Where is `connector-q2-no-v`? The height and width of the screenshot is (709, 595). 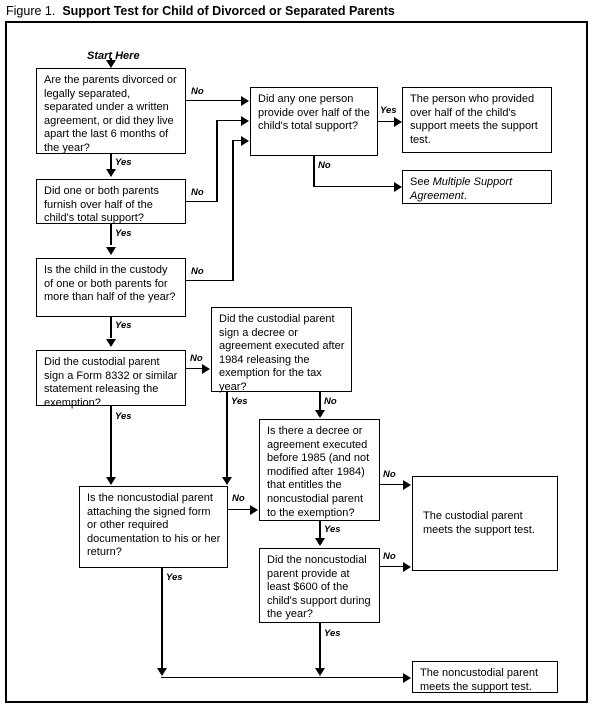
connector-q2-no-v is located at coordinates (217, 160).